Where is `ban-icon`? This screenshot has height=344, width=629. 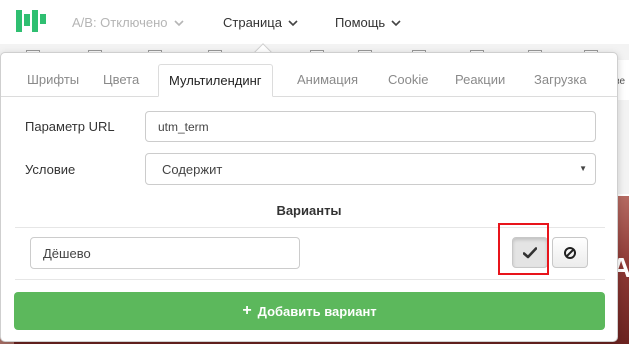
ban-icon is located at coordinates (570, 252).